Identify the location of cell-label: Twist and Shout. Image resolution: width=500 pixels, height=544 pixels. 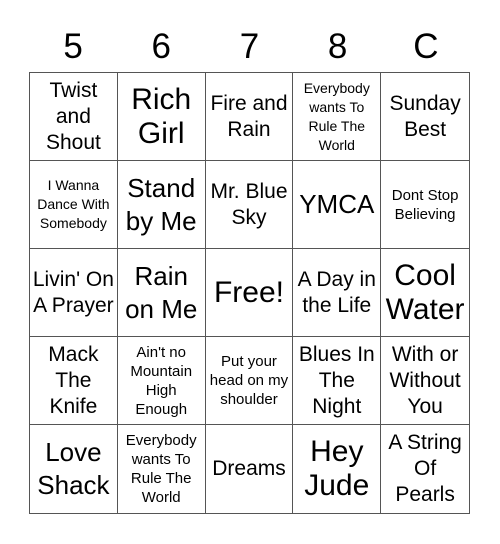
(73, 116).